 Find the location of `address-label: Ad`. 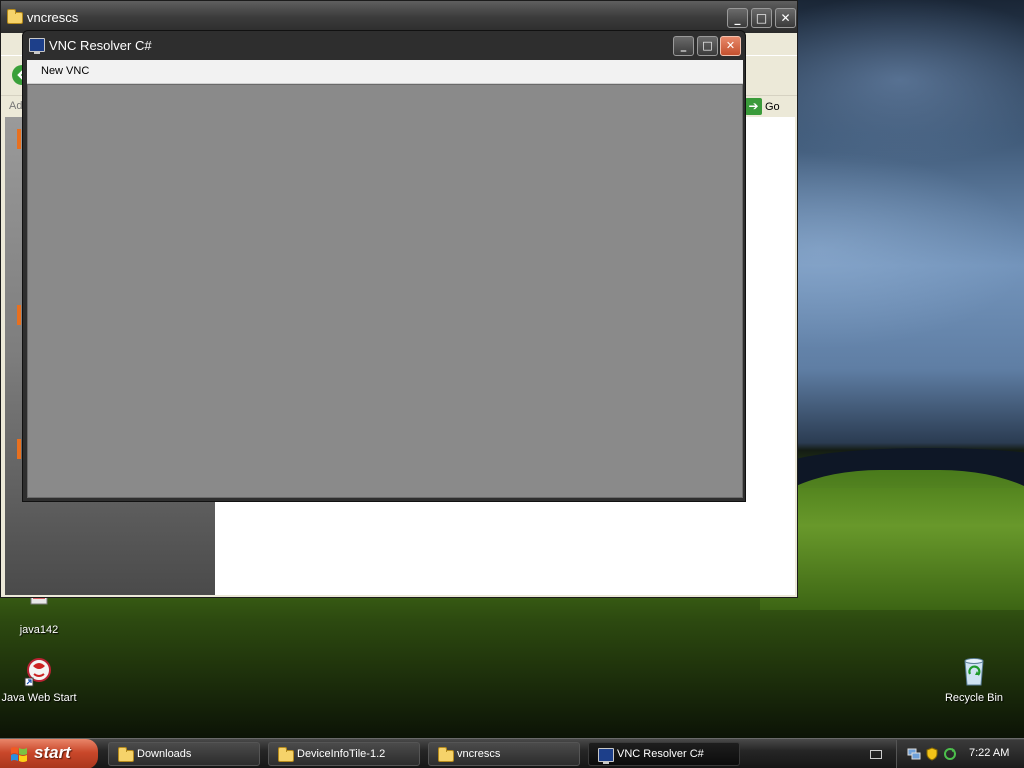

address-label: Ad is located at coordinates (16, 106).